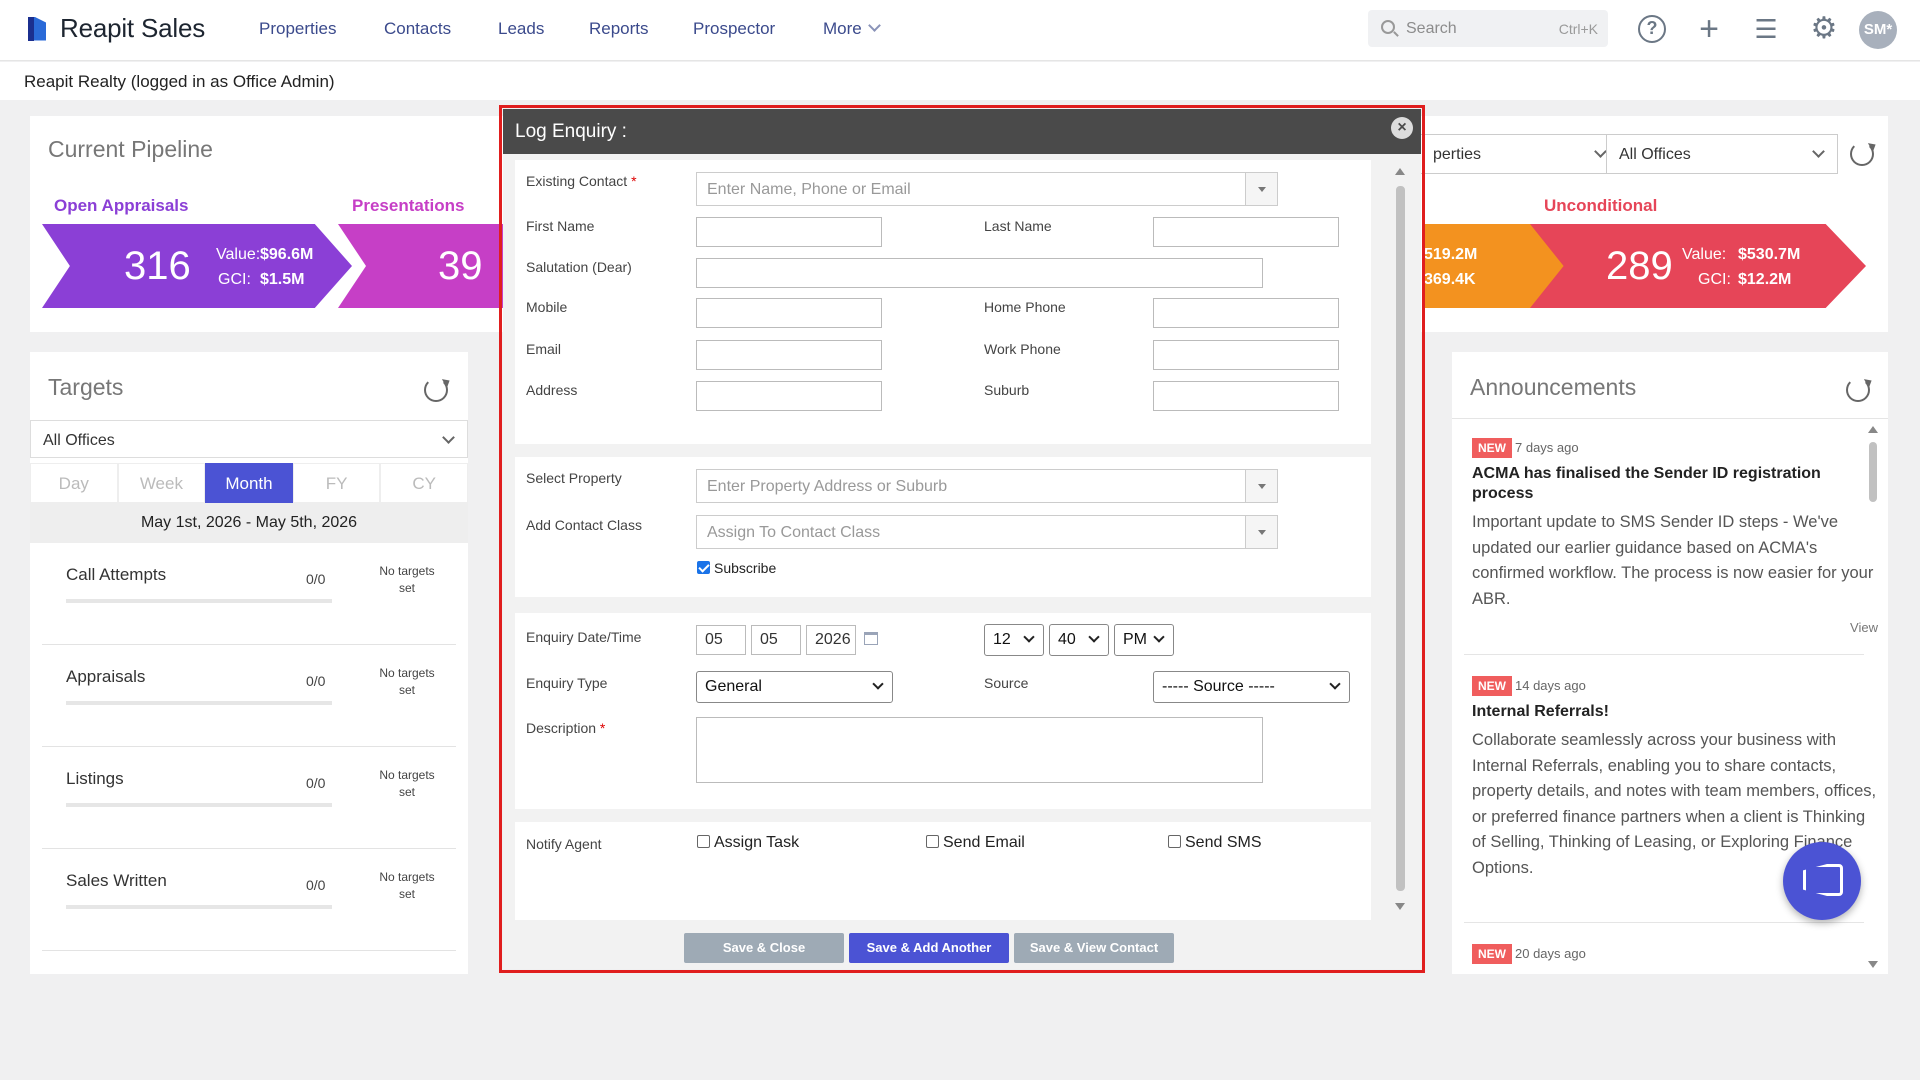 Image resolution: width=1920 pixels, height=1080 pixels. I want to click on subscribe-checkbox, so click(703, 567).